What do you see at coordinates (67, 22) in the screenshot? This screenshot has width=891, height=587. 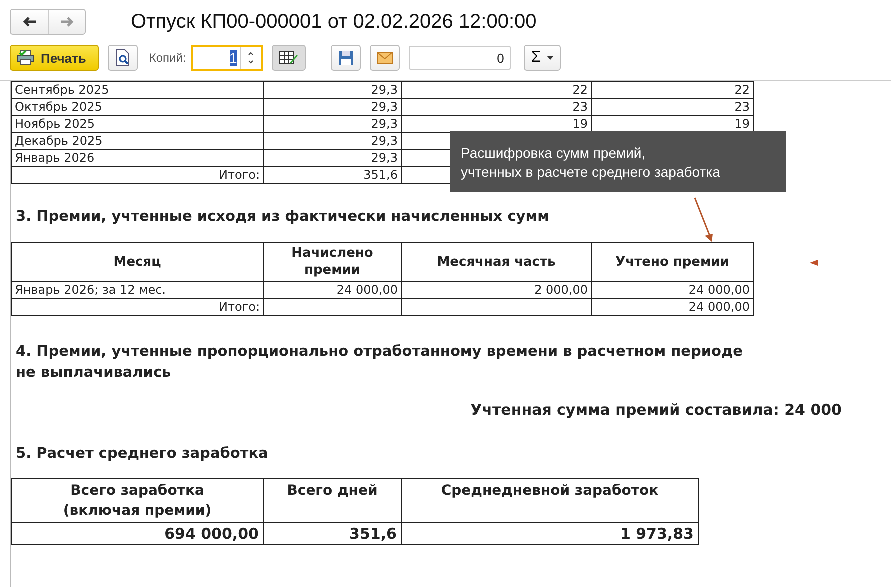 I see `forward-arrow-icon` at bounding box center [67, 22].